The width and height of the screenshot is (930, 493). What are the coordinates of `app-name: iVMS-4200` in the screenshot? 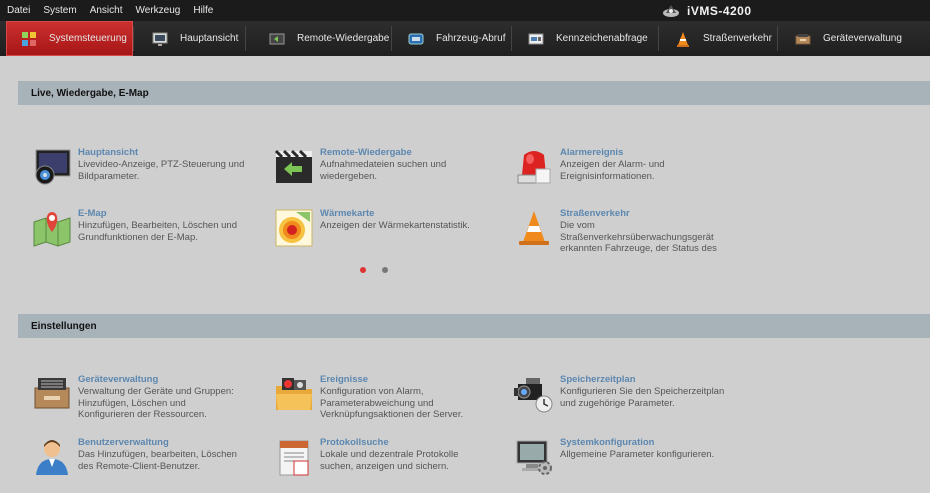 It's located at (719, 10).